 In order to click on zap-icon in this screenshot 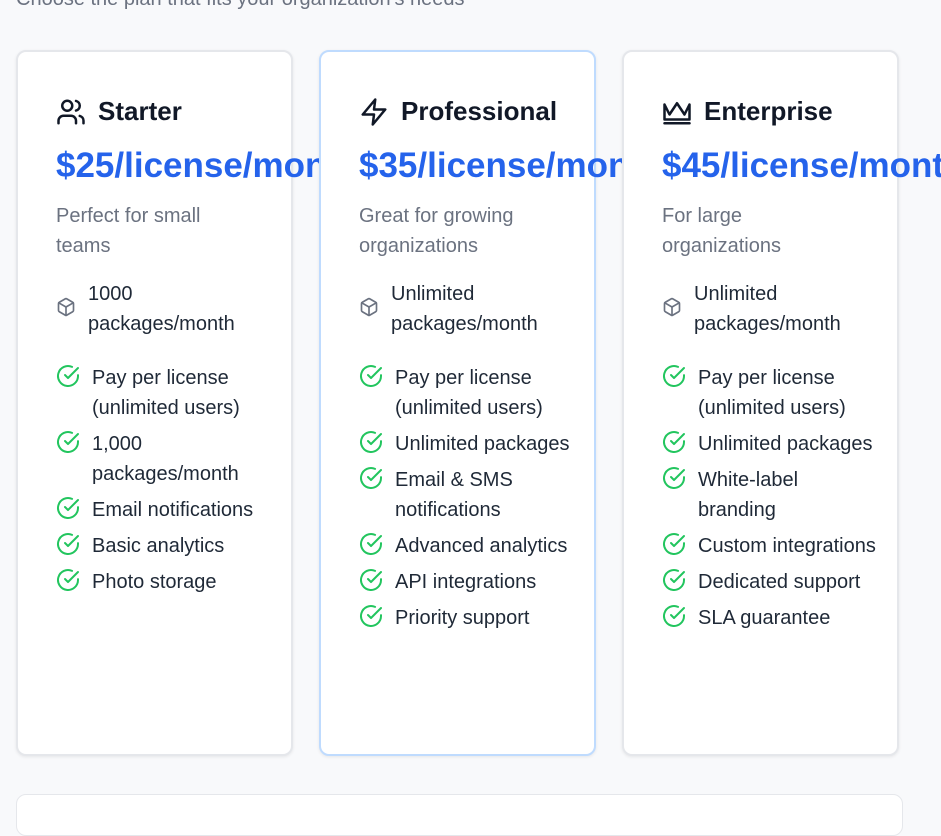, I will do `click(374, 111)`.